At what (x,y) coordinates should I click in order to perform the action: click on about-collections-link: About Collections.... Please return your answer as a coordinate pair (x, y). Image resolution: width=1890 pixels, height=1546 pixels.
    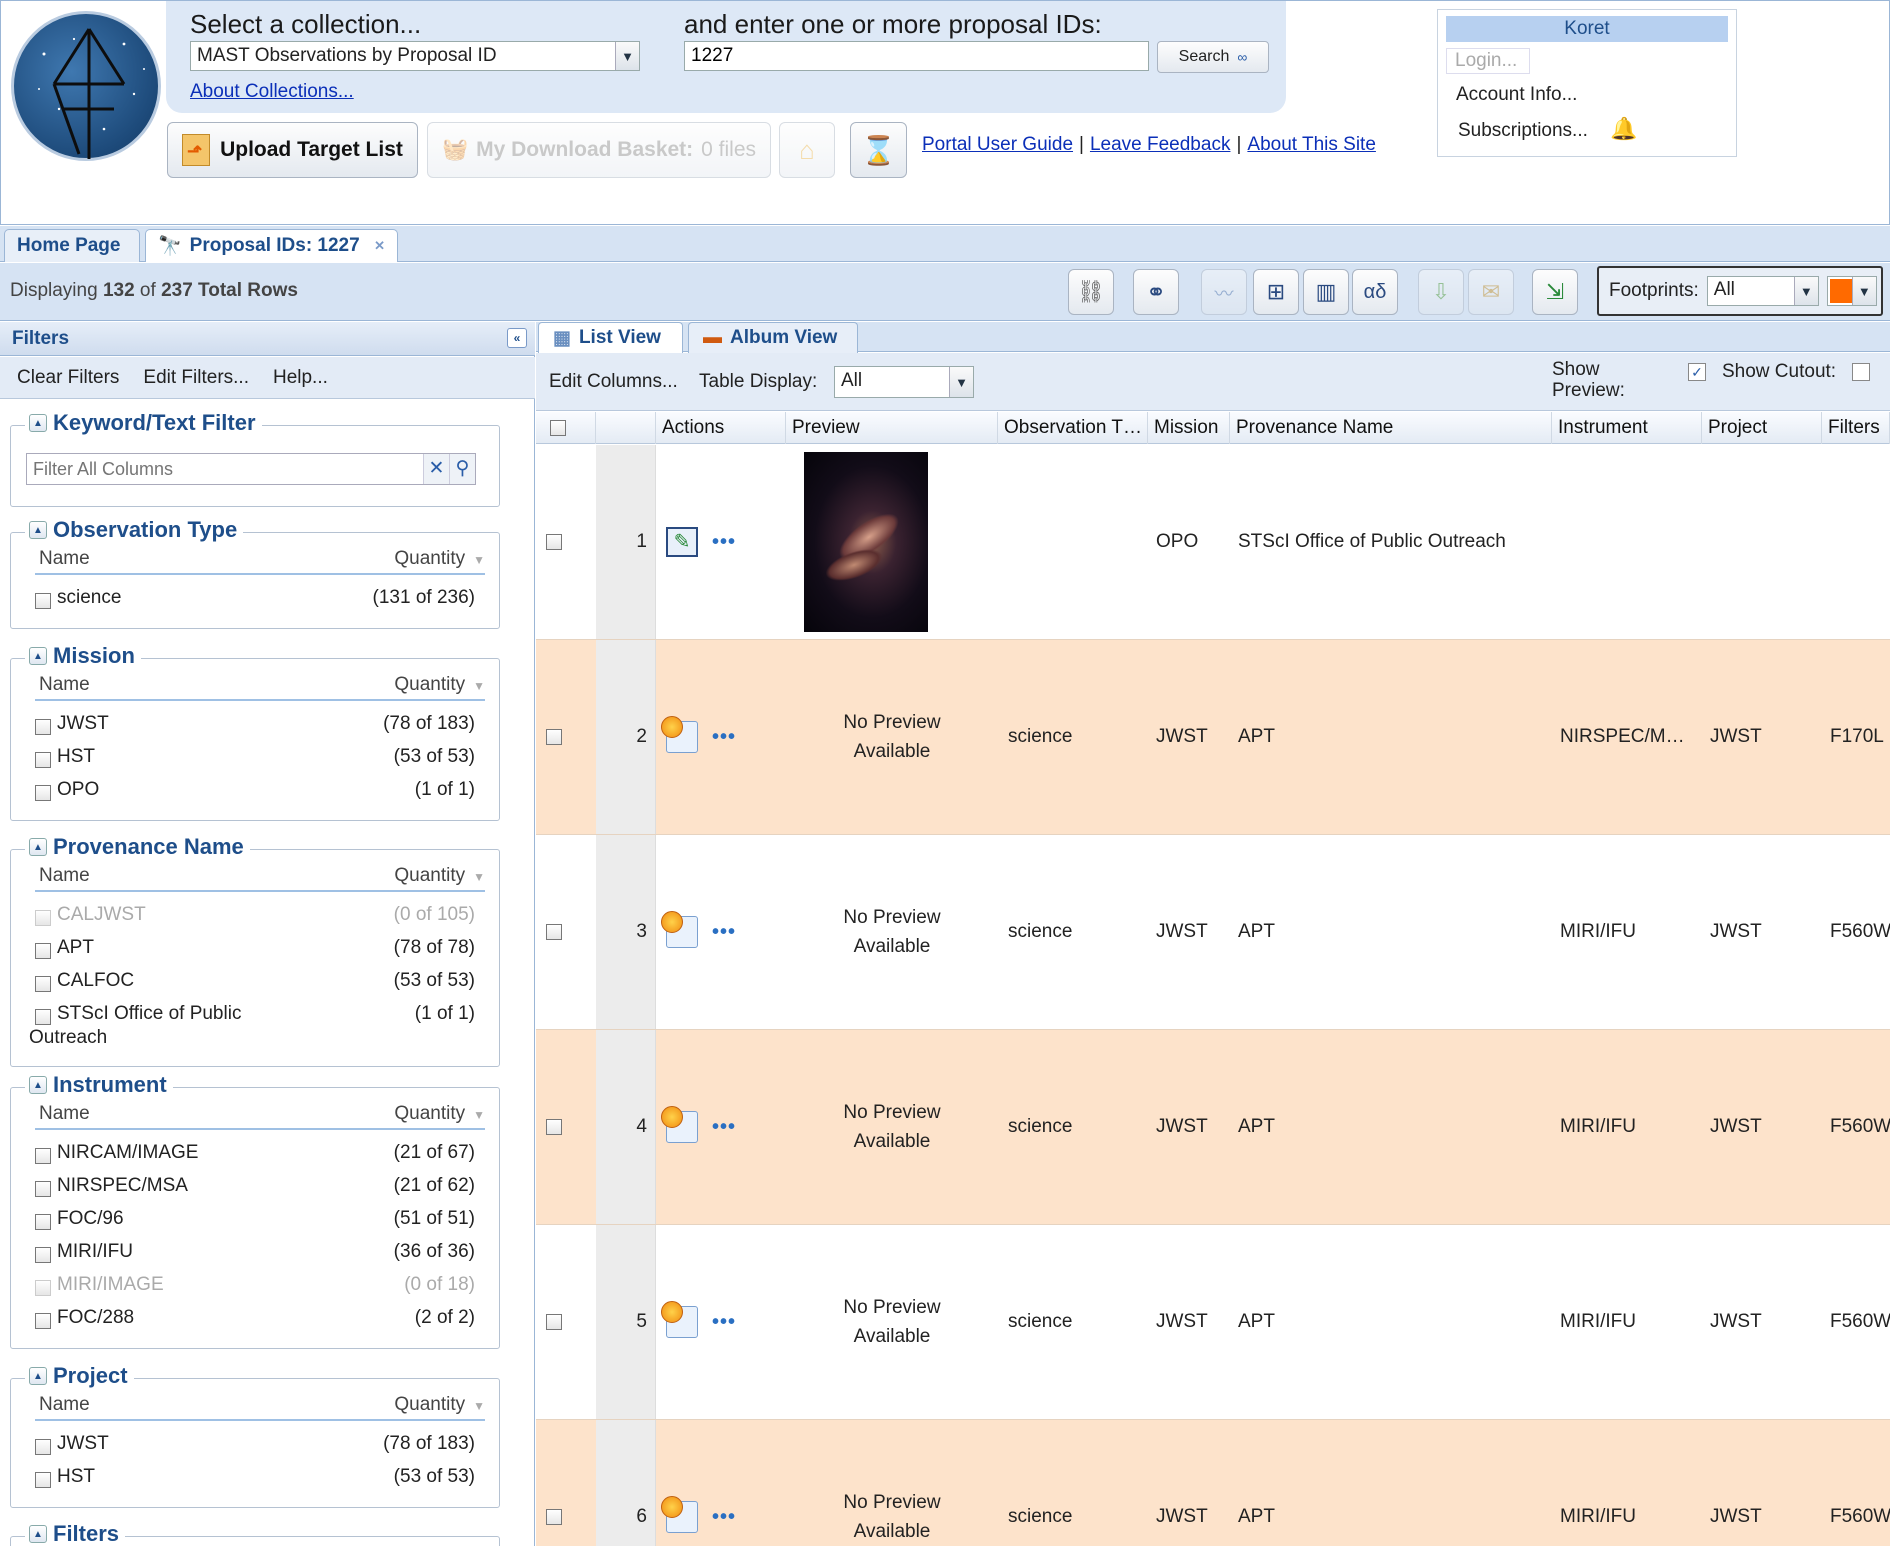
    Looking at the image, I should click on (272, 92).